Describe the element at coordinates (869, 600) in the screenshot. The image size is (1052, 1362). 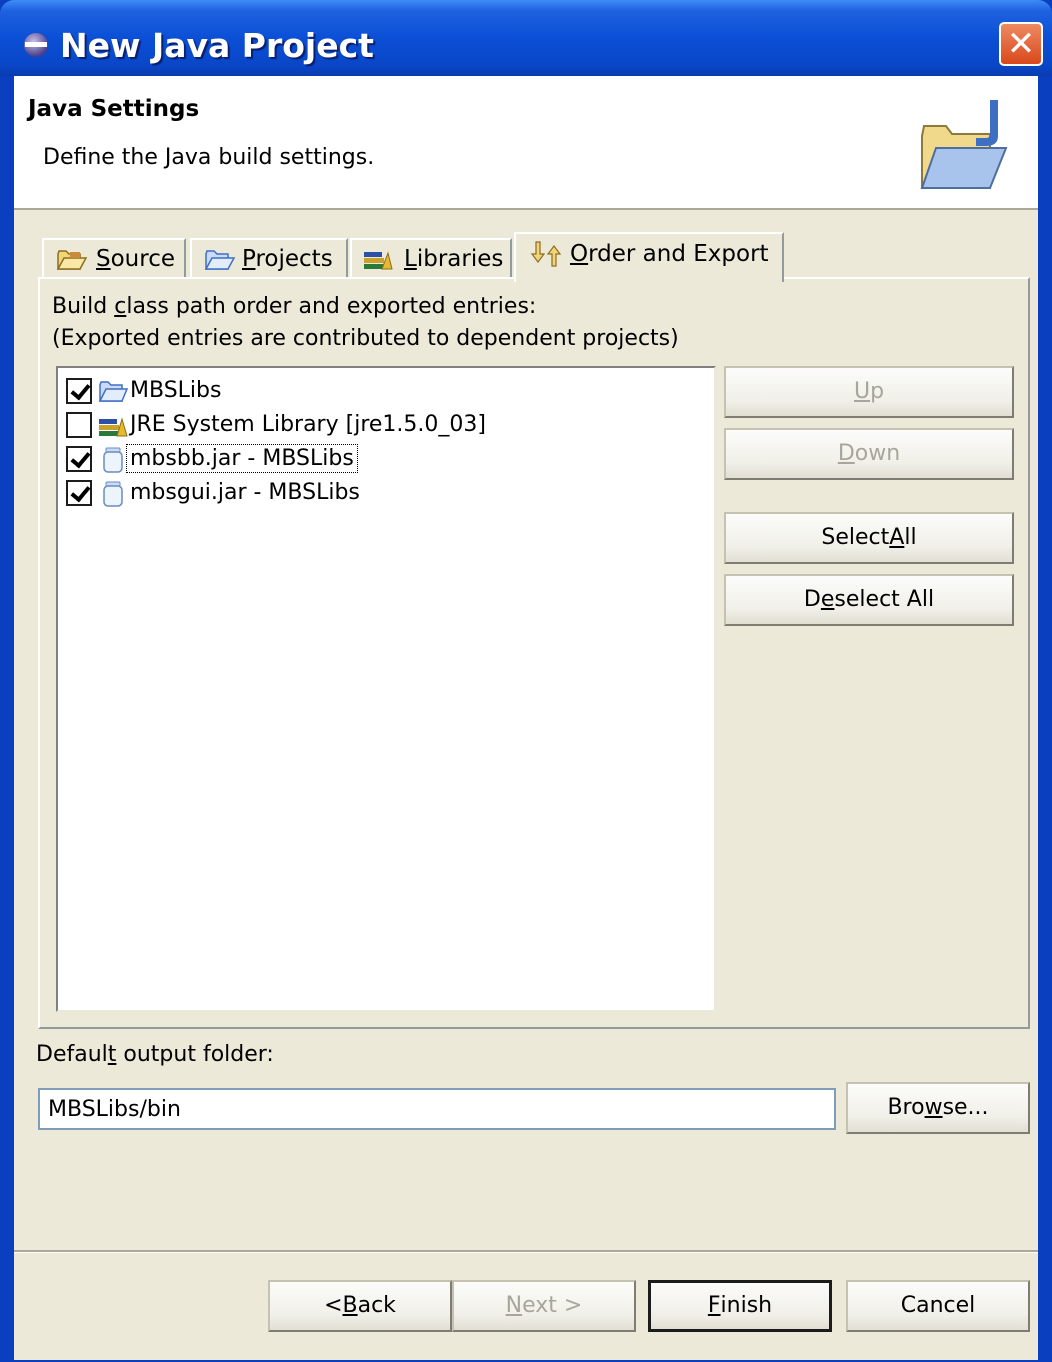
I see `deselect-all-button: Deselect All` at that location.